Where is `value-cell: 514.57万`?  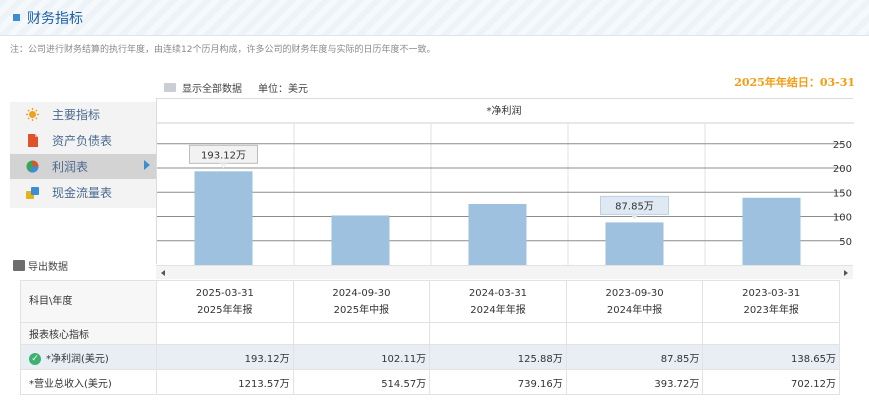
value-cell: 514.57万 is located at coordinates (361, 382).